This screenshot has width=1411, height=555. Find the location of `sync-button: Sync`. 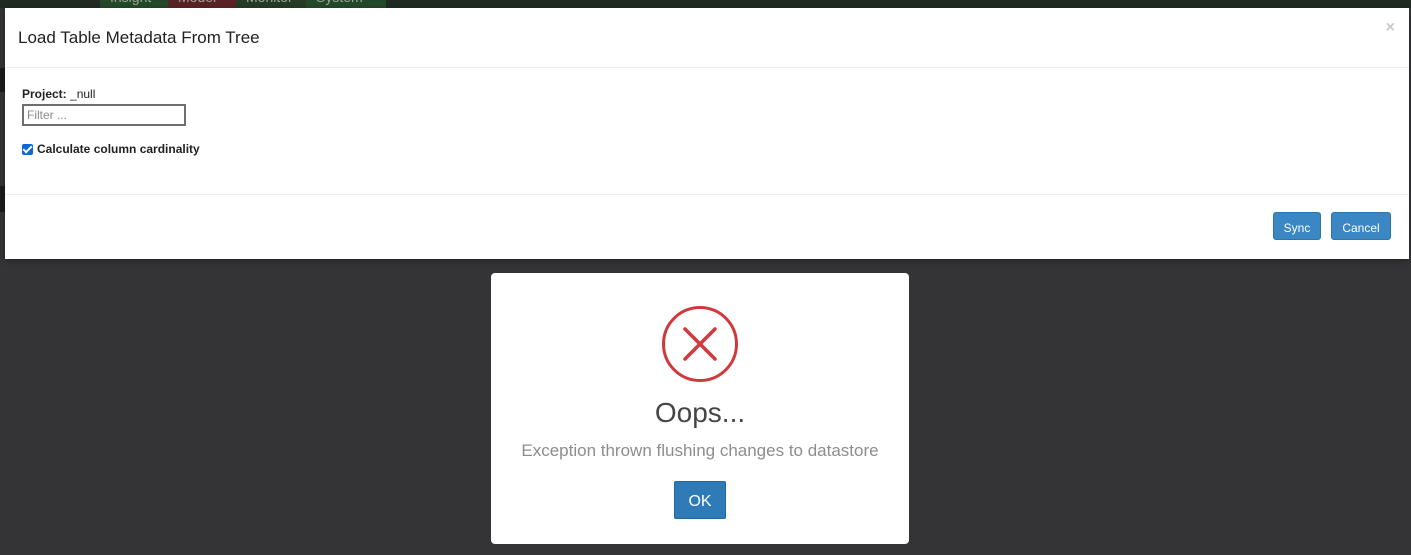

sync-button: Sync is located at coordinates (1297, 226).